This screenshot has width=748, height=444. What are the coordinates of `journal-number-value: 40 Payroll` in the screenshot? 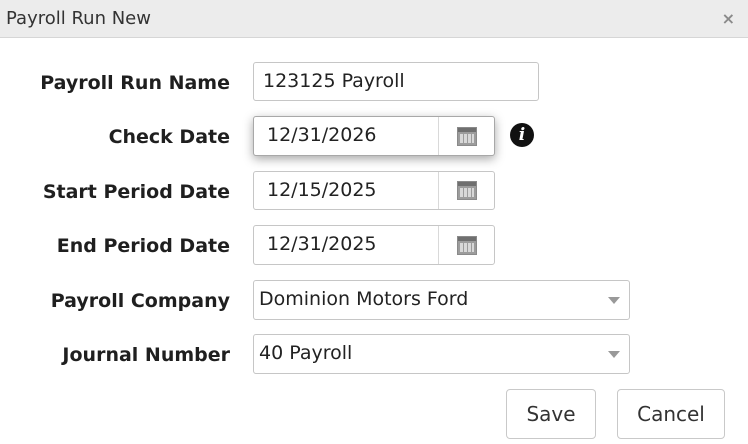 It's located at (306, 353).